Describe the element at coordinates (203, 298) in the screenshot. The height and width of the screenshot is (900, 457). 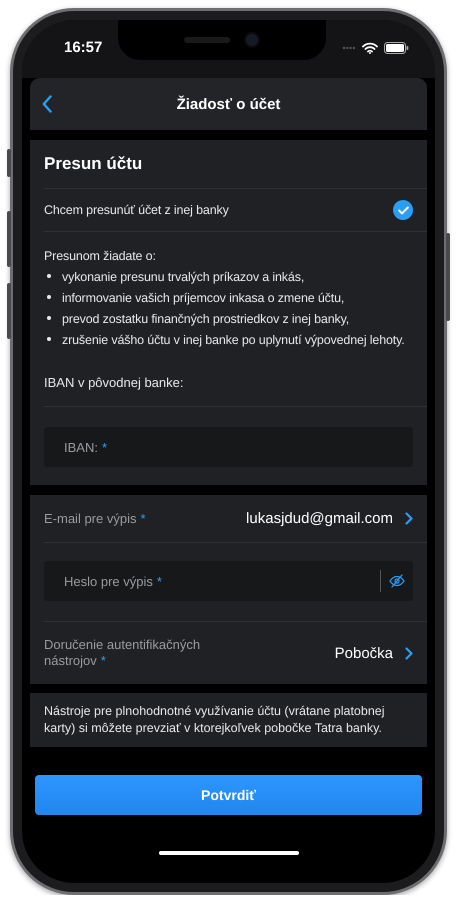
I see `bullet-text: informovanie vašich príjemcov inkasa o zmene účtu,` at that location.